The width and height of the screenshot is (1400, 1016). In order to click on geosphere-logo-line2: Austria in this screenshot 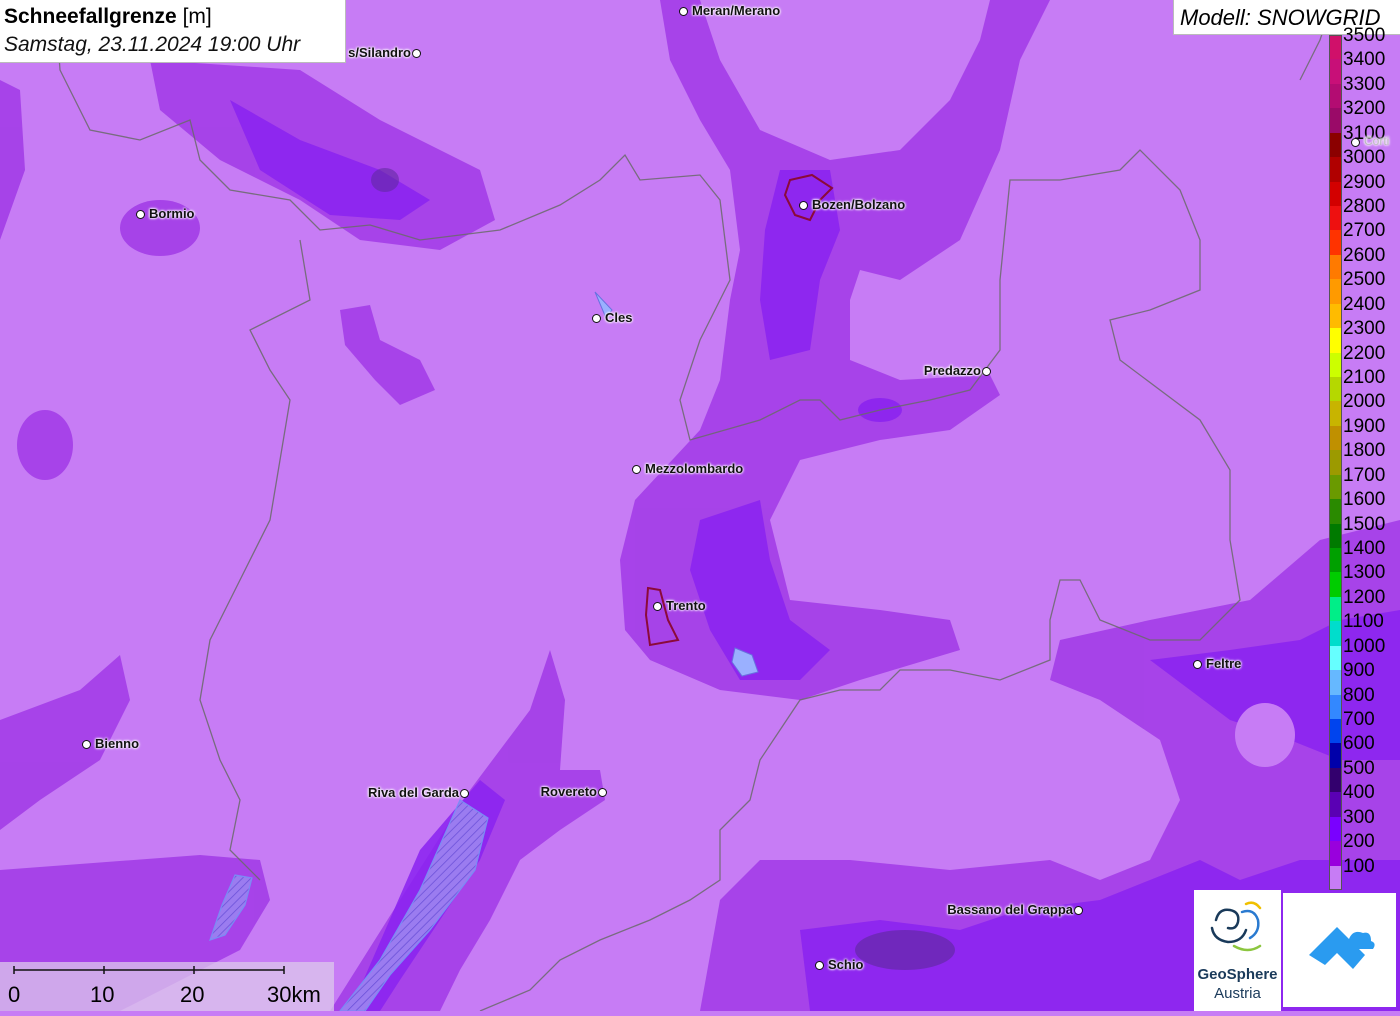, I will do `click(1237, 993)`.